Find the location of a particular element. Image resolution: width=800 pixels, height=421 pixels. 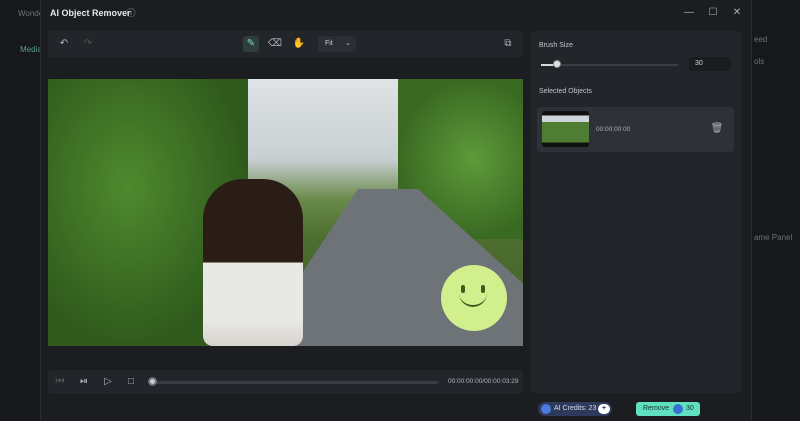

credits-label: AI Credits: 23 is located at coordinates (575, 408).